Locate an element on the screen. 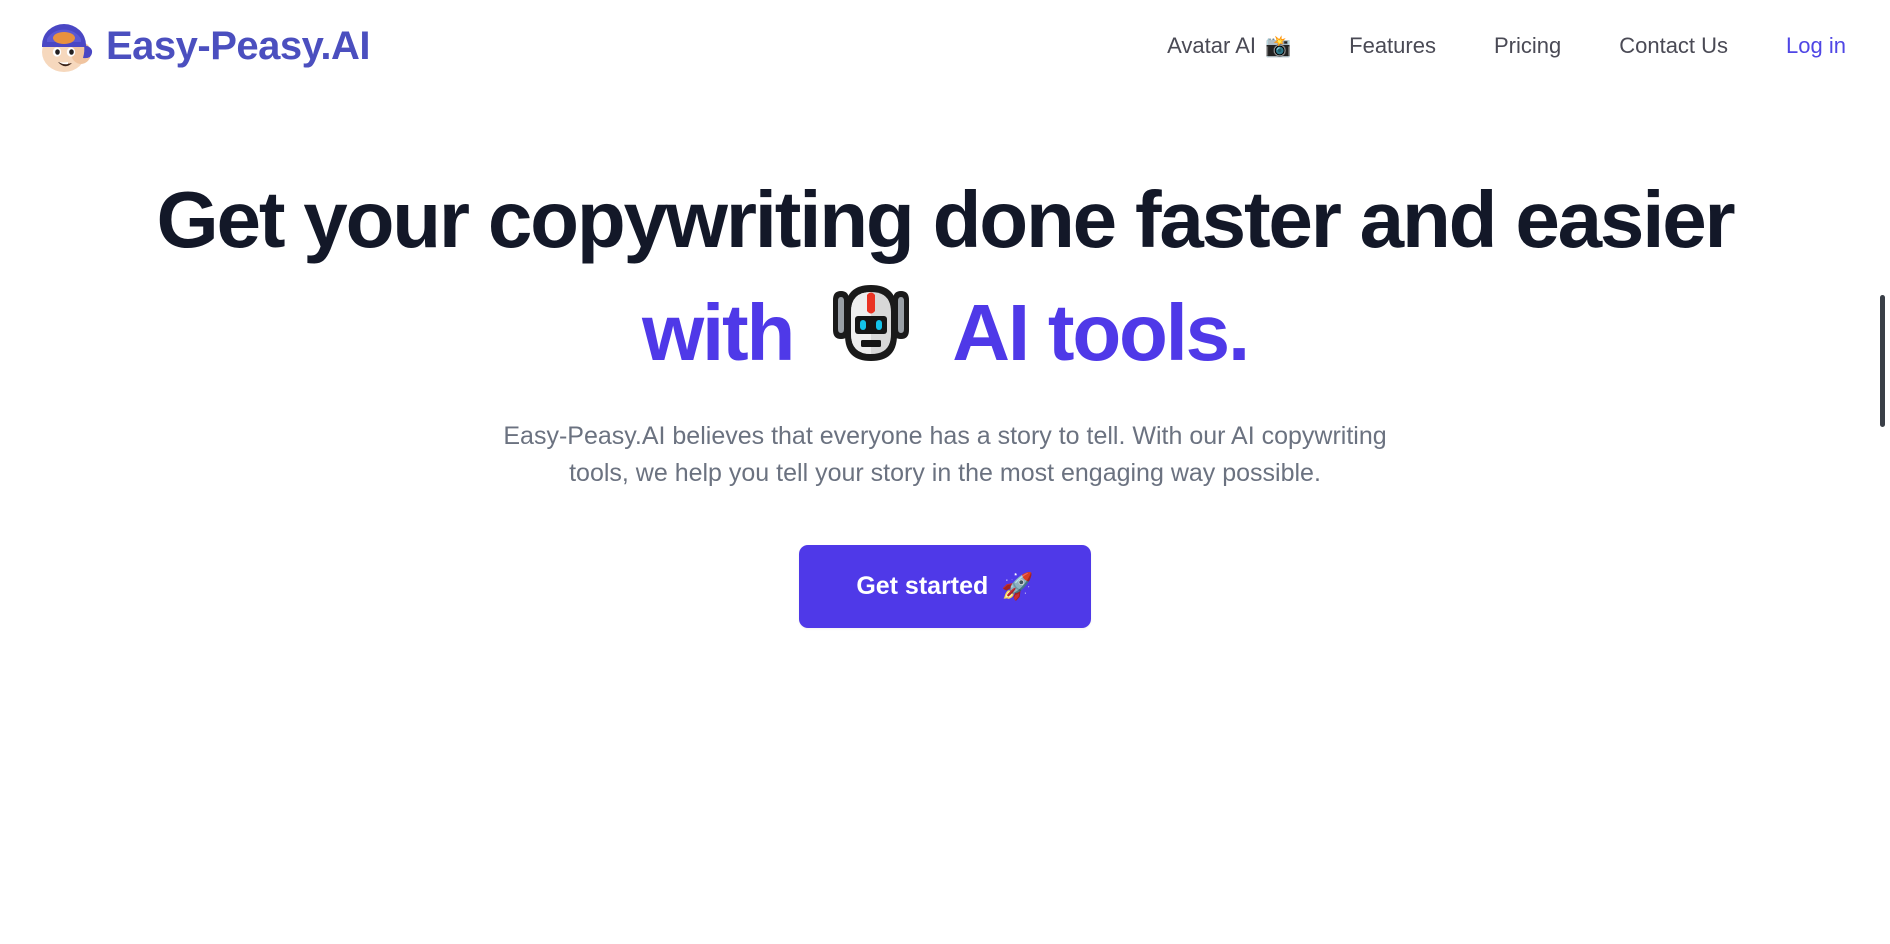 This screenshot has width=1890, height=944. easy-peasy-face-logo-icon is located at coordinates (65, 46).